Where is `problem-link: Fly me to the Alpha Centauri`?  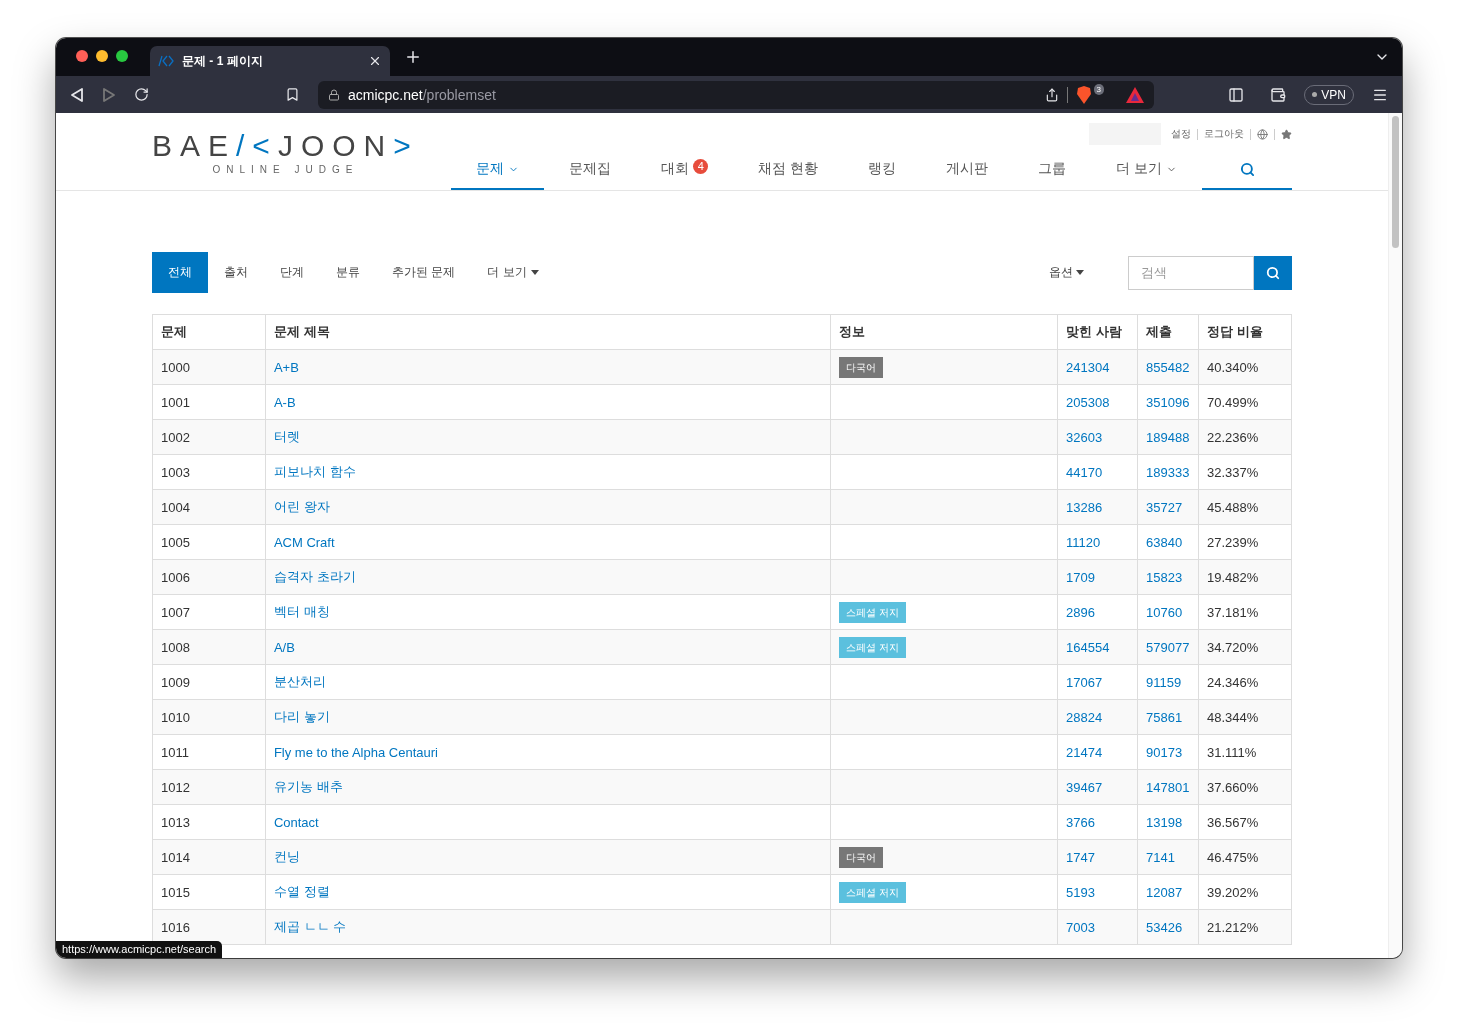 problem-link: Fly me to the Alpha Centauri is located at coordinates (355, 752).